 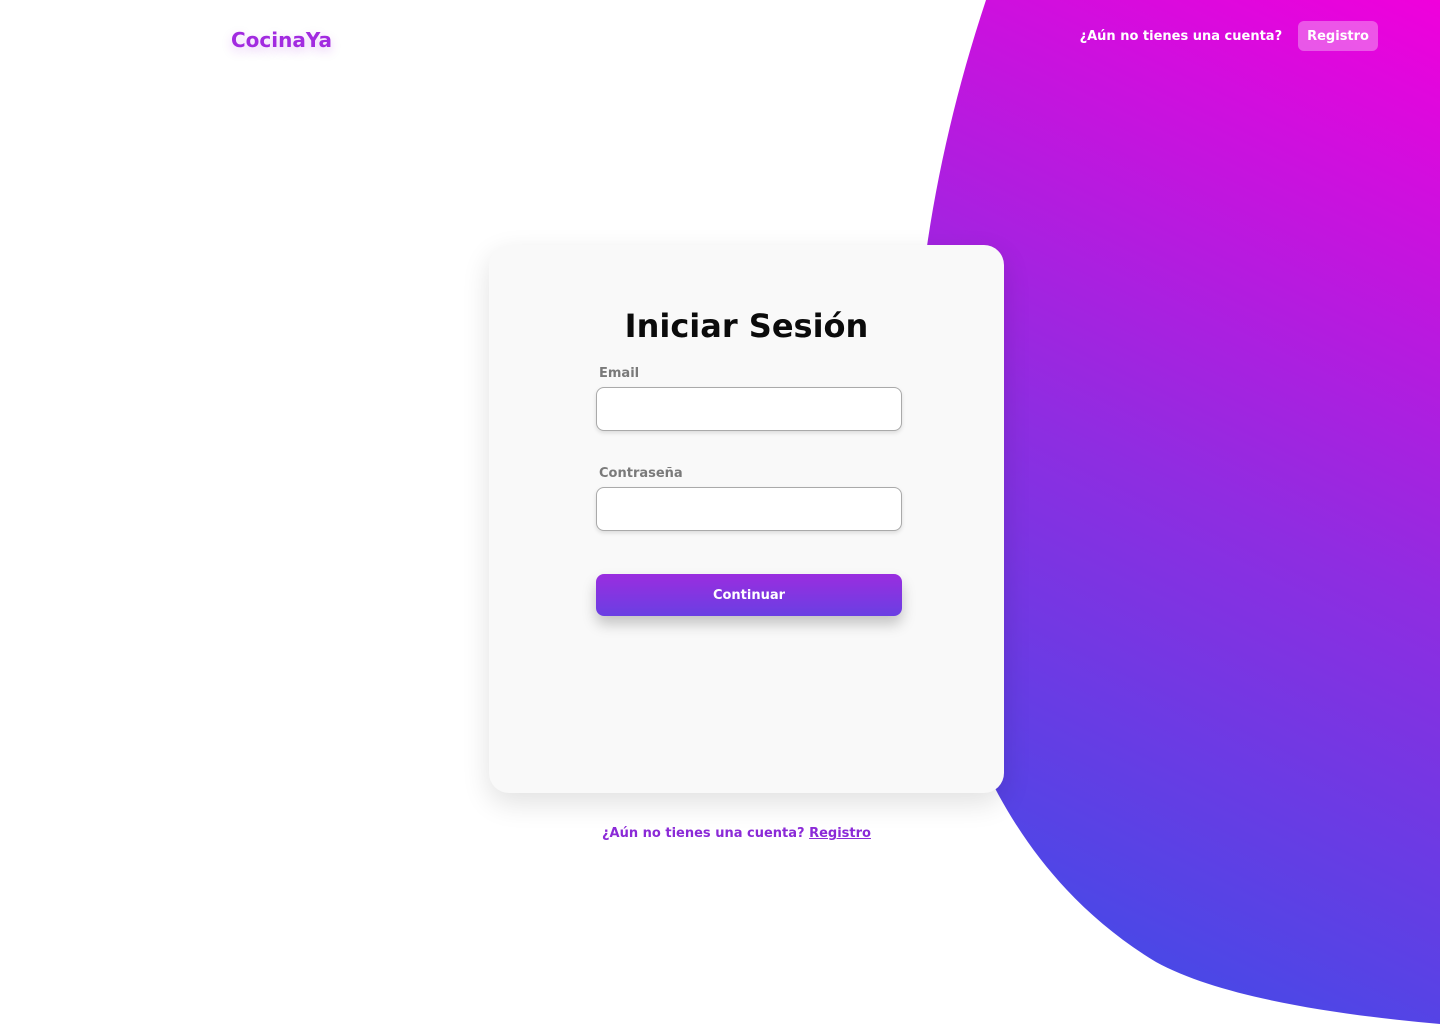 I want to click on bottom-register-prompt: ¿Aún no tienes una cuenta? Registro, so click(x=720, y=833).